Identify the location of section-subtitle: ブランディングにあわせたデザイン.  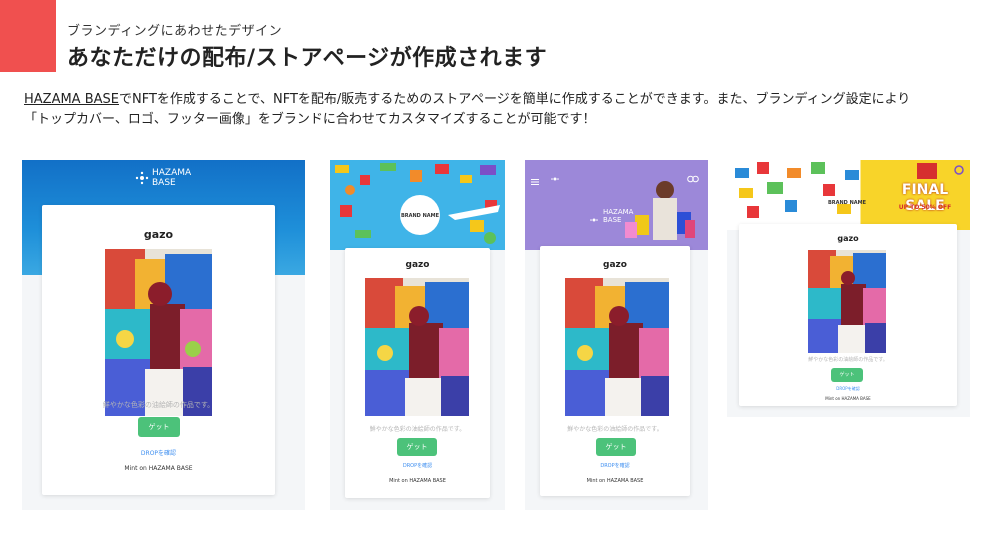
(175, 31).